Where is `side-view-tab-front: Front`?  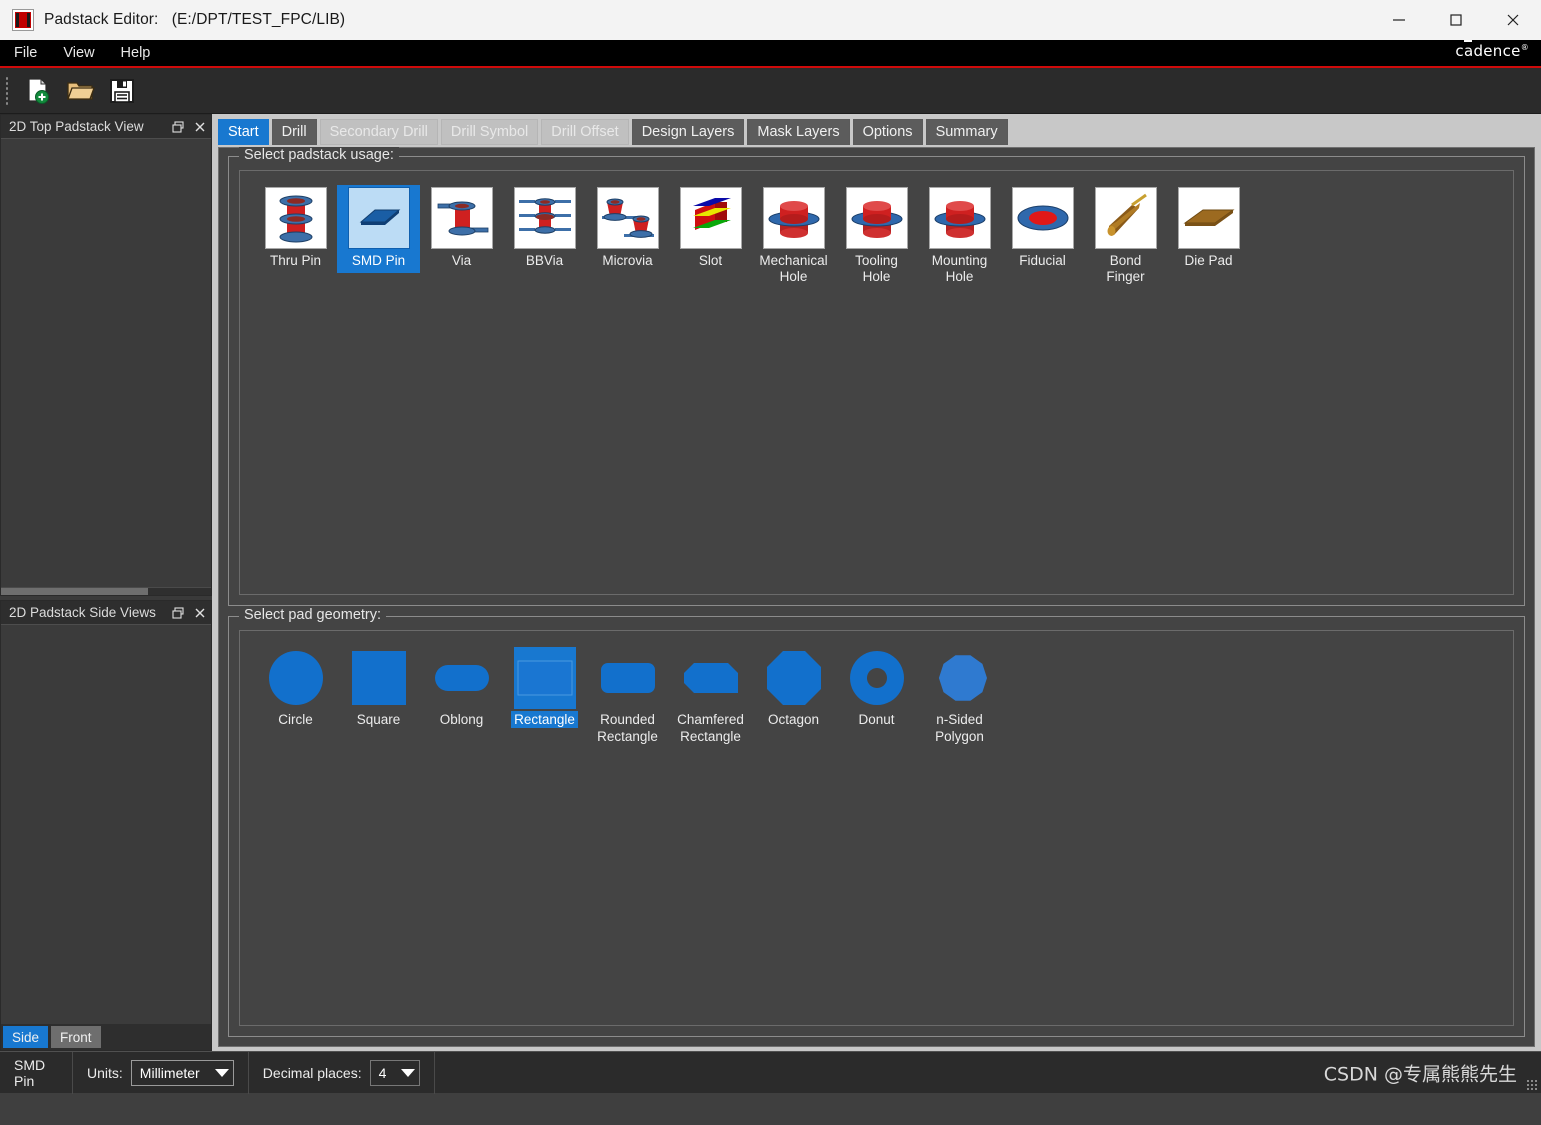 side-view-tab-front: Front is located at coordinates (76, 1037).